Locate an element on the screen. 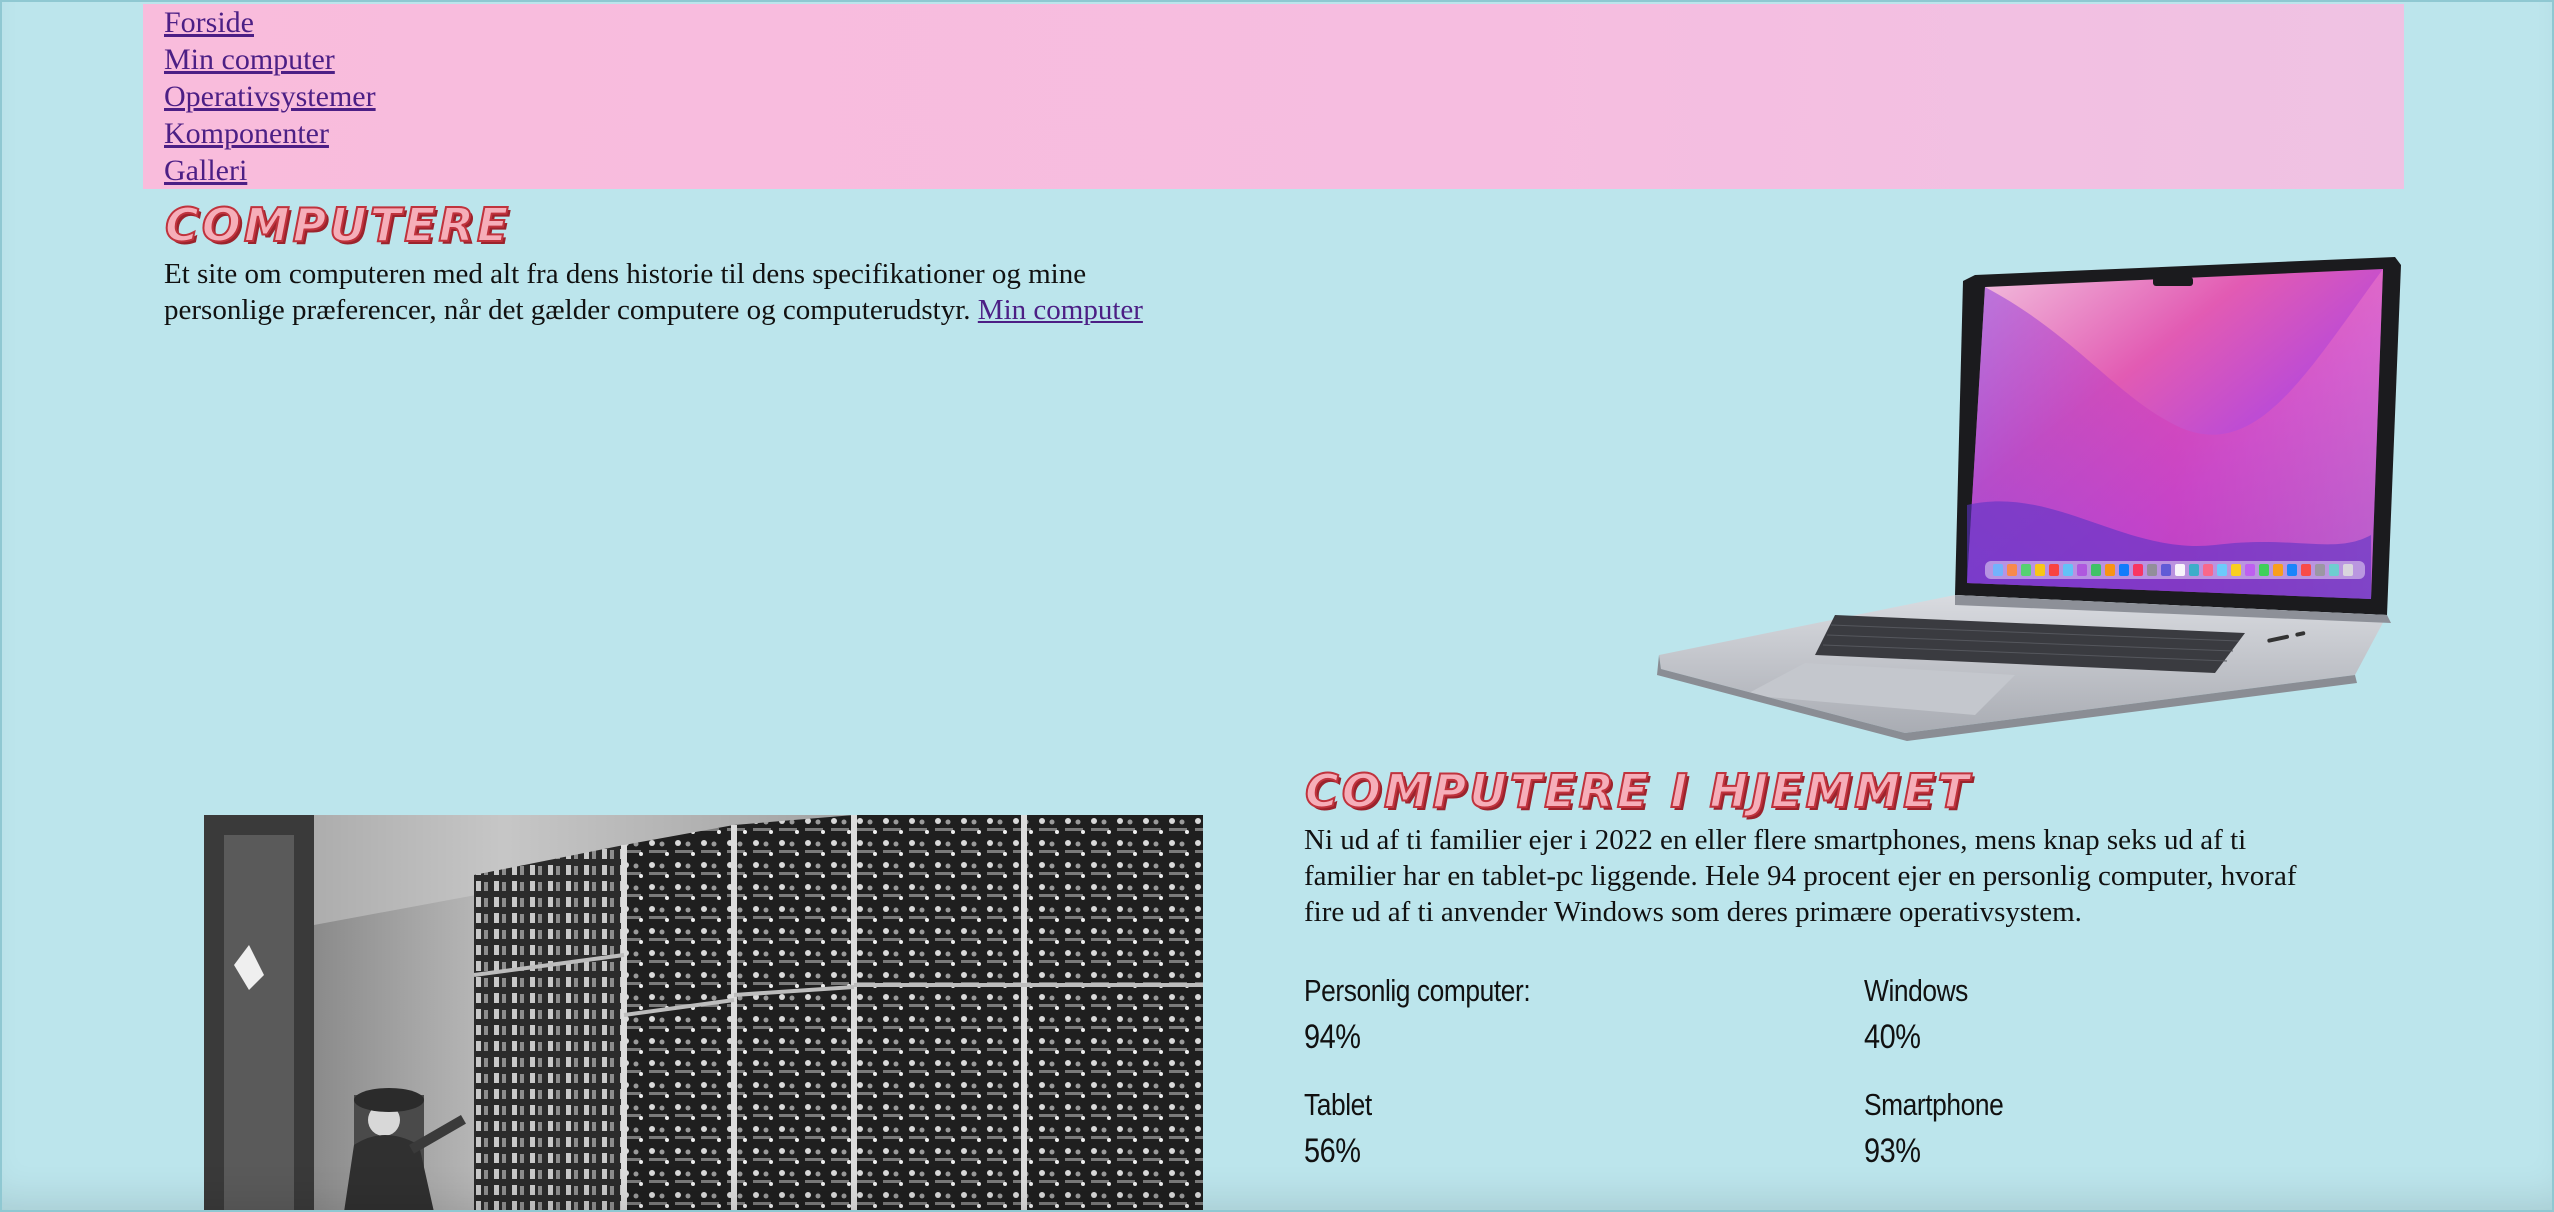 This screenshot has height=1212, width=2554. stat-label-windows: Windows is located at coordinates (1916, 990).